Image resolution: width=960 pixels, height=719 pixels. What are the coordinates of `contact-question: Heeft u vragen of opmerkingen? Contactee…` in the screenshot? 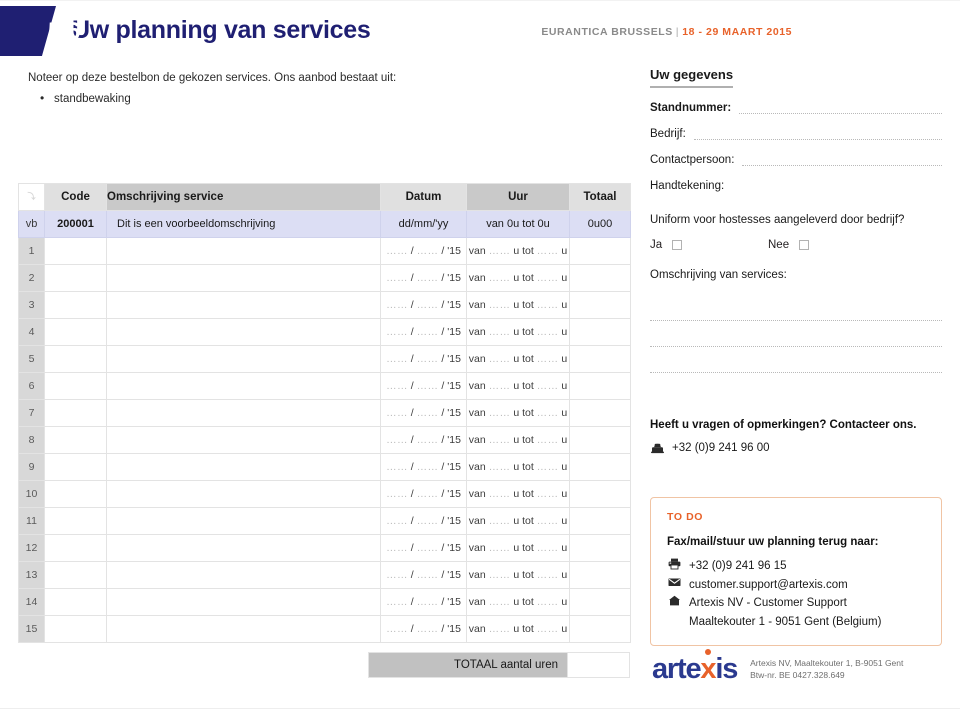 It's located at (783, 425).